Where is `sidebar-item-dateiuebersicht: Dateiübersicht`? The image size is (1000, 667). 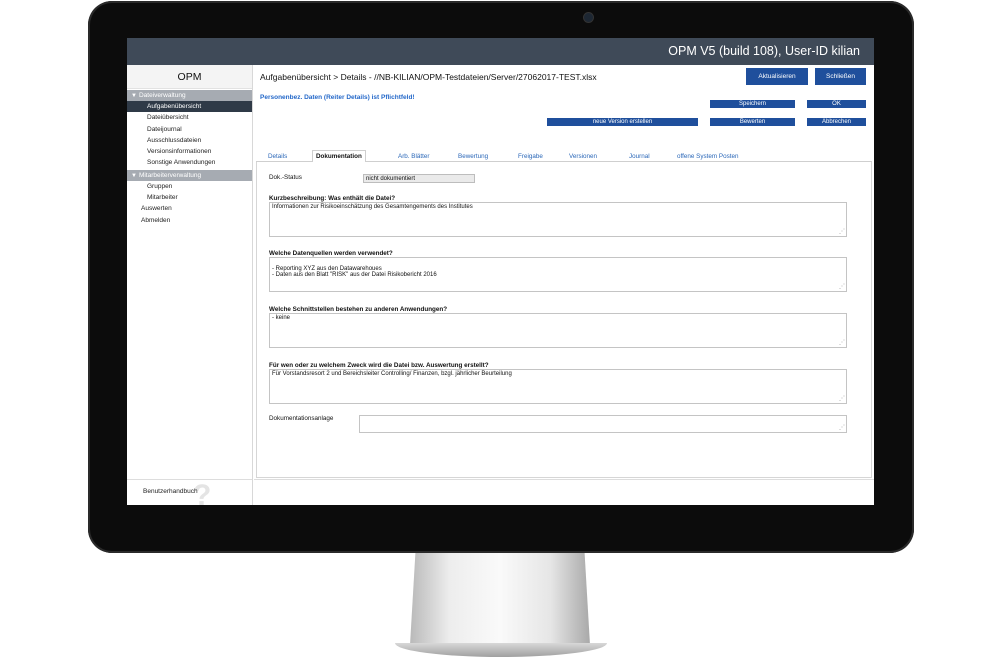 sidebar-item-dateiuebersicht: Dateiübersicht is located at coordinates (189, 118).